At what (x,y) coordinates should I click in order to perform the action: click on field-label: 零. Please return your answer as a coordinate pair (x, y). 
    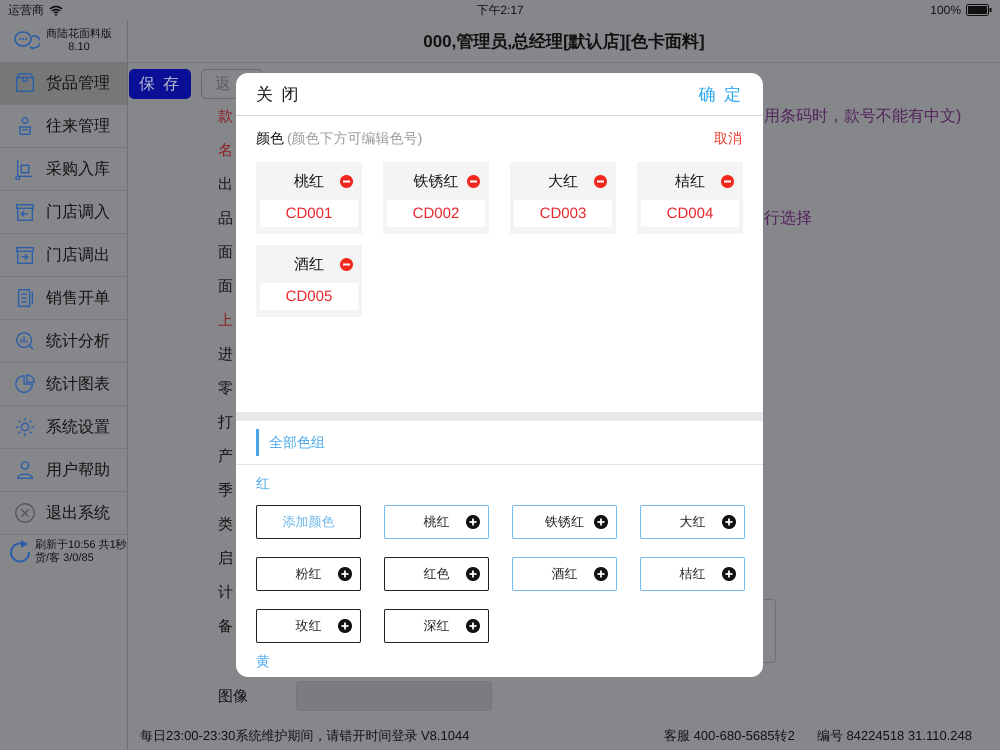
    Looking at the image, I should click on (225, 388).